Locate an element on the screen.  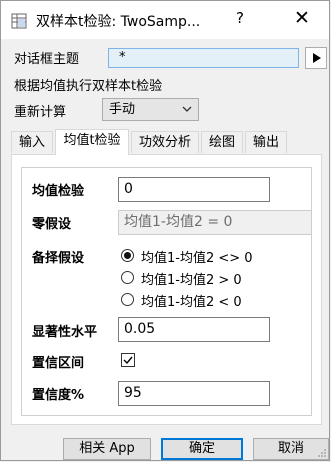
significance-label: 显著性水平 is located at coordinates (65, 332).